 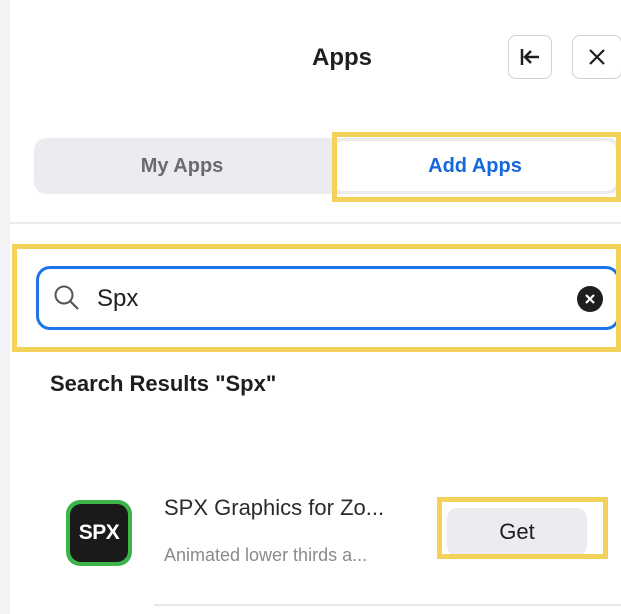 I want to click on search-icon, so click(x=66, y=297).